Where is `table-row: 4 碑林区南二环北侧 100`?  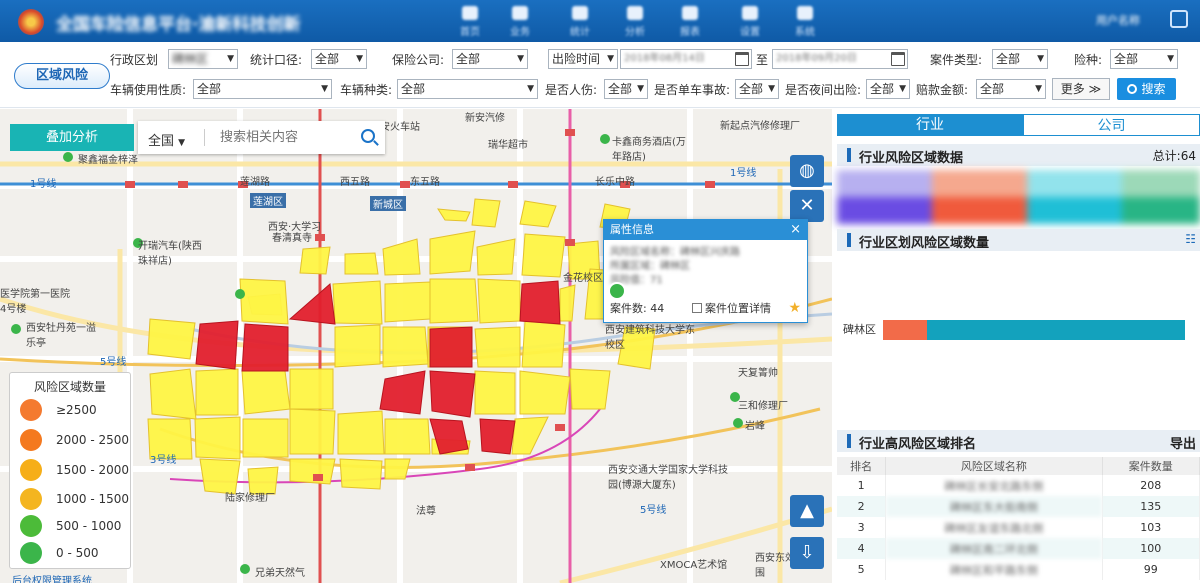 table-row: 4 碑林区南二环北侧 100 is located at coordinates (1018, 548).